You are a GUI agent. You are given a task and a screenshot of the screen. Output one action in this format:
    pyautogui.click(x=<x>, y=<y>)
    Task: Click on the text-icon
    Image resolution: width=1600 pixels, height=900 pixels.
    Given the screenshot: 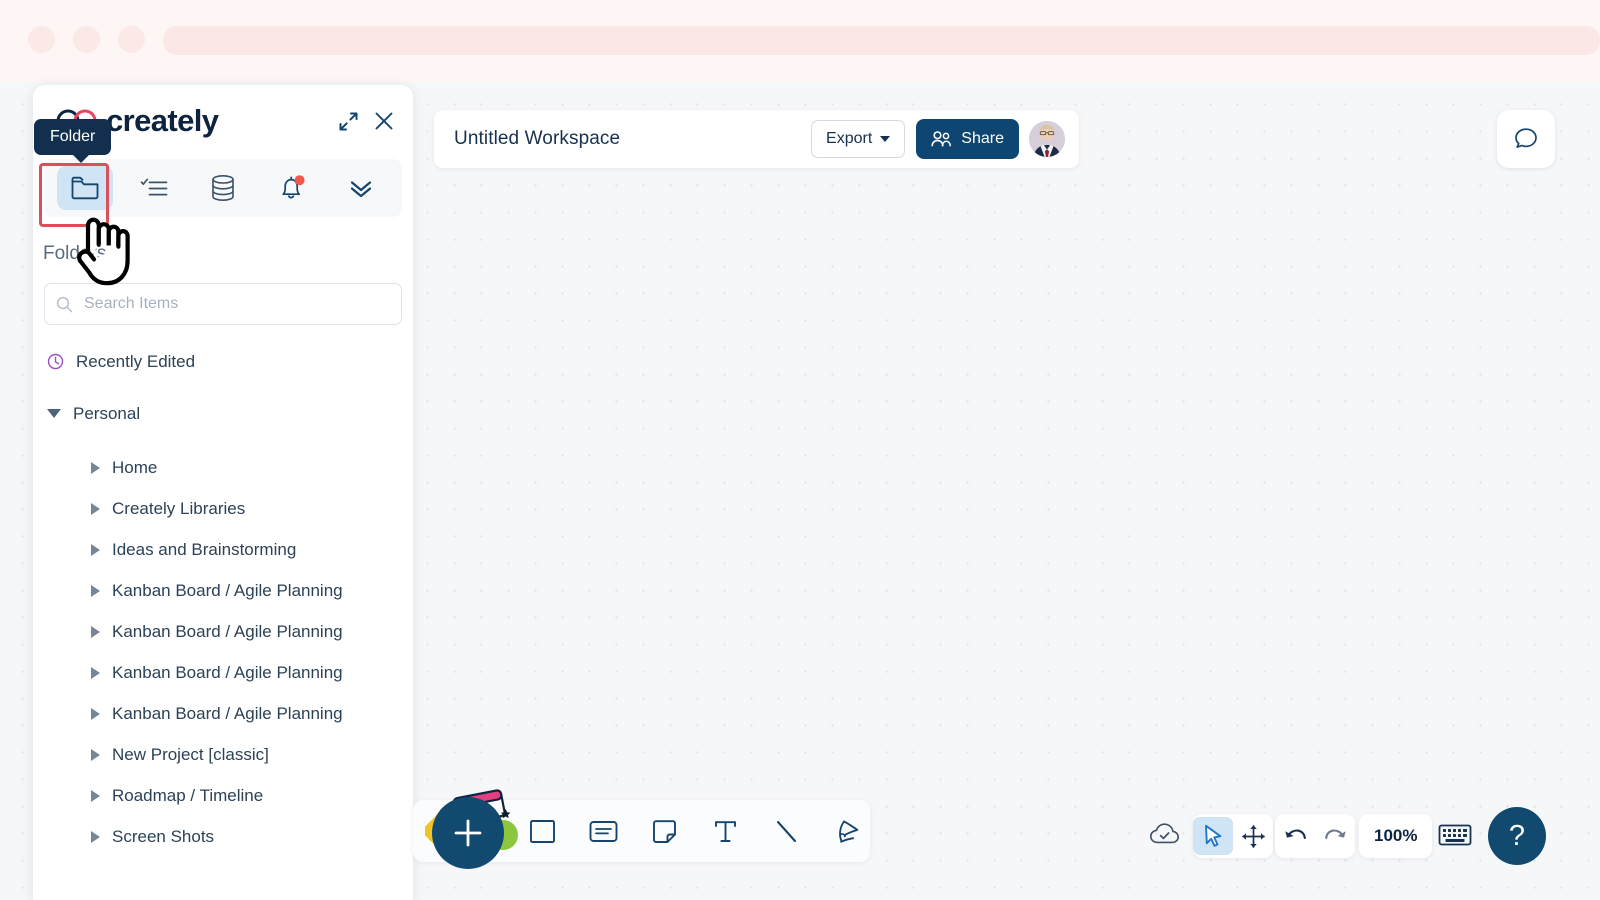 What is the action you would take?
    pyautogui.click(x=725, y=831)
    